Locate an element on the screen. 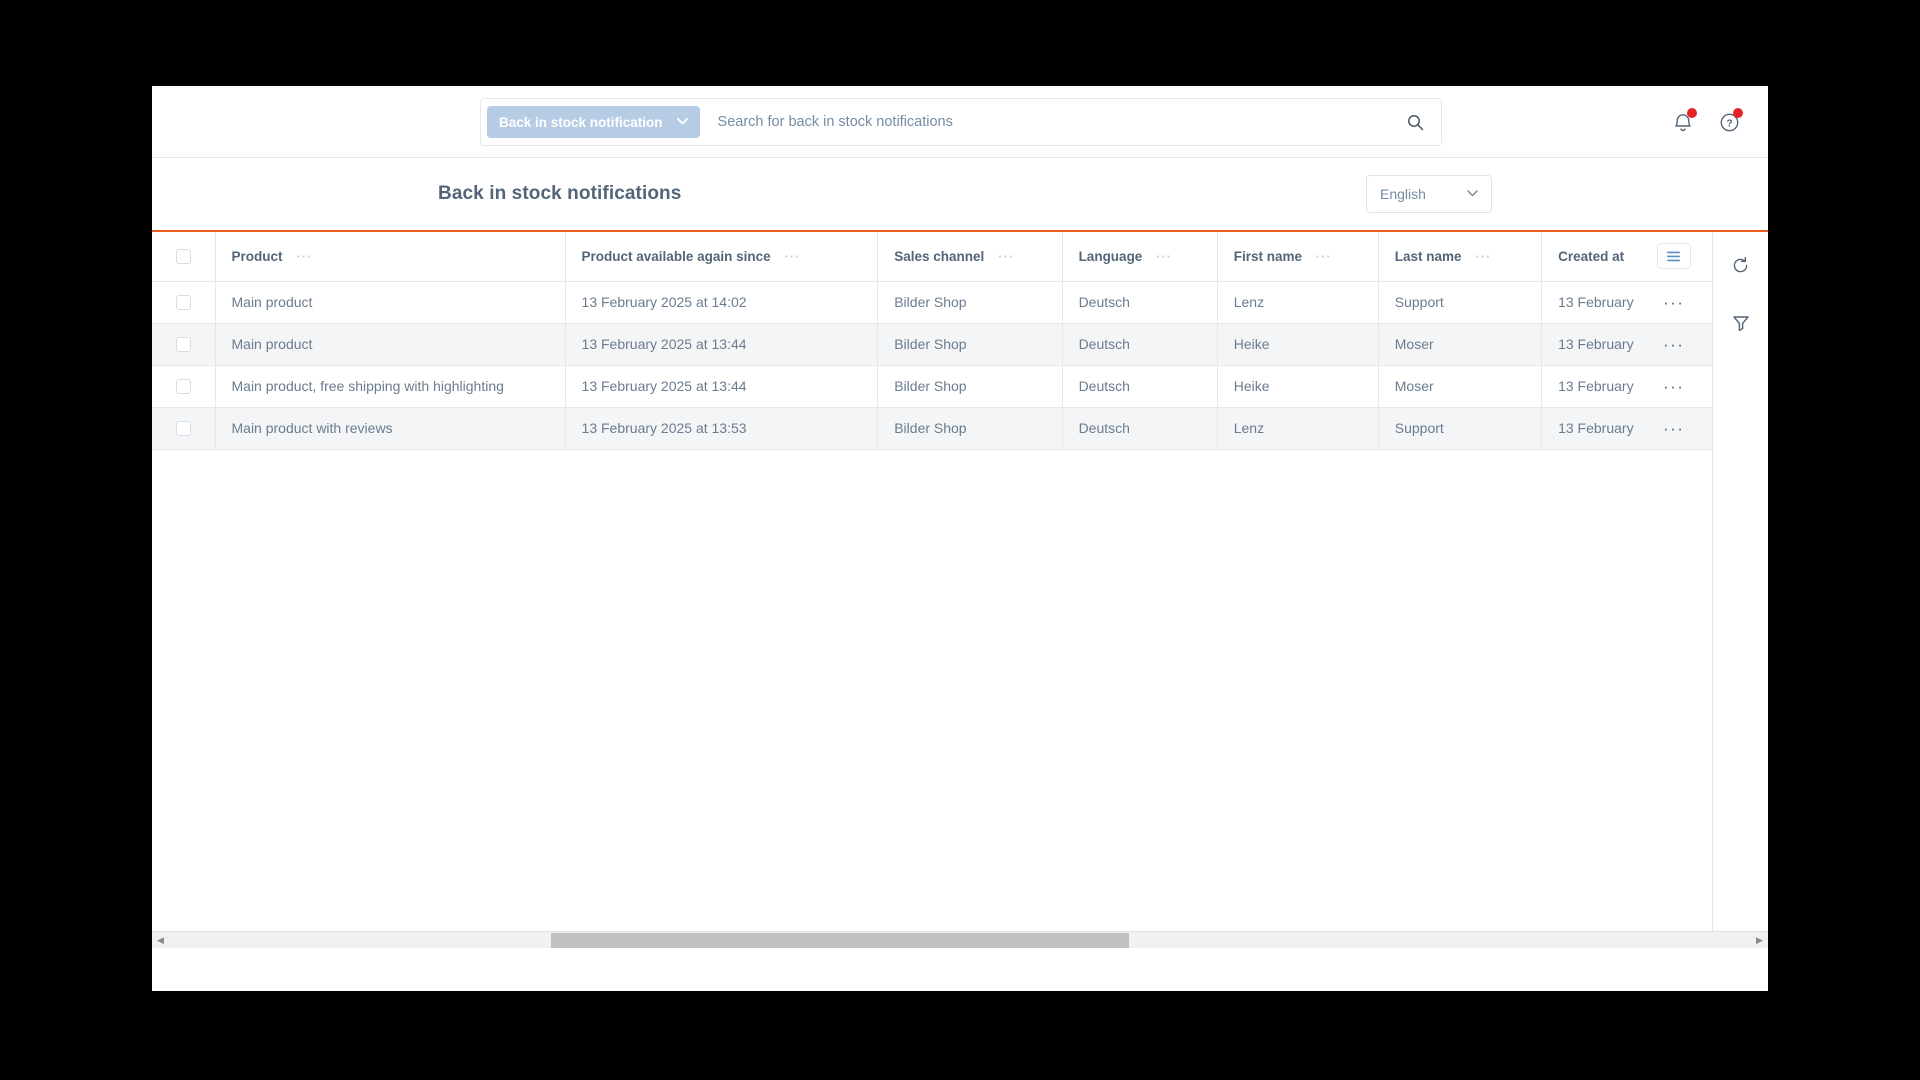 This screenshot has width=1920, height=1080. column-header-language: Language ··· is located at coordinates (1140, 257).